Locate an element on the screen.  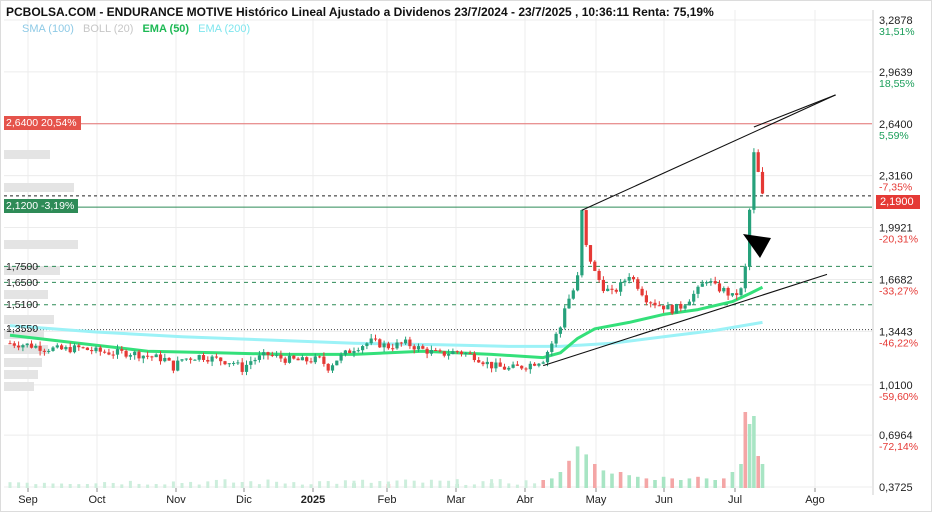
legend-sma100: SMA (100) is located at coordinates (48, 29).